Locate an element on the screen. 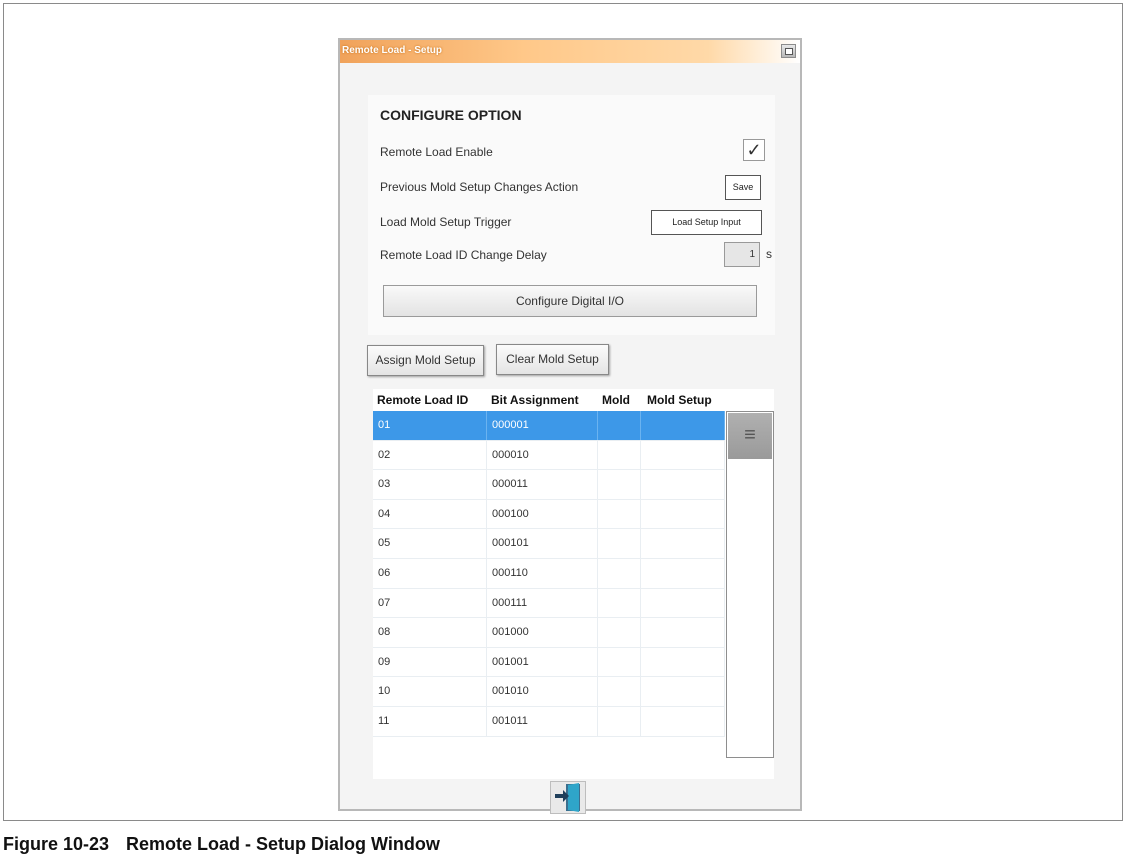 The width and height of the screenshot is (1126, 867). table-row: 08 001000 is located at coordinates (549, 633).